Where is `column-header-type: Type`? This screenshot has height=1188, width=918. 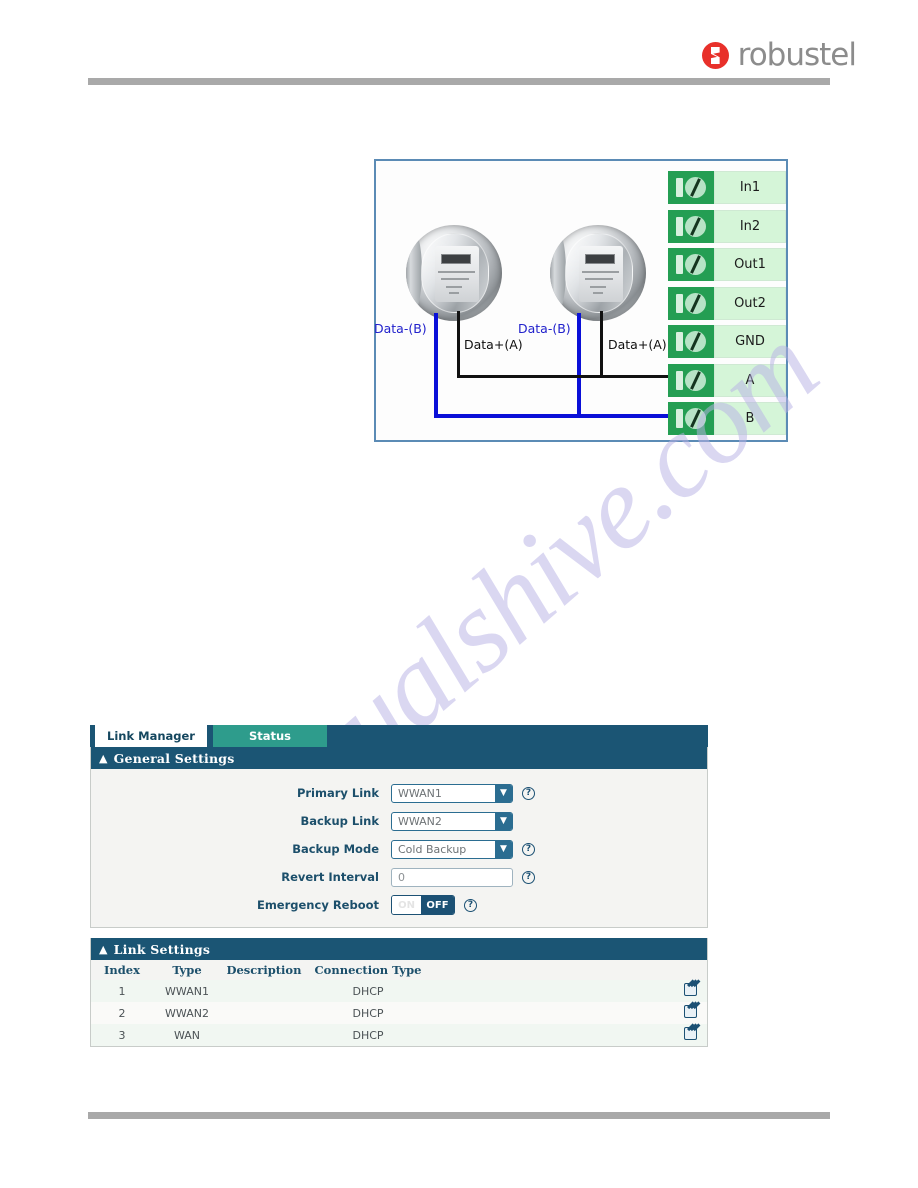 column-header-type: Type is located at coordinates (187, 970).